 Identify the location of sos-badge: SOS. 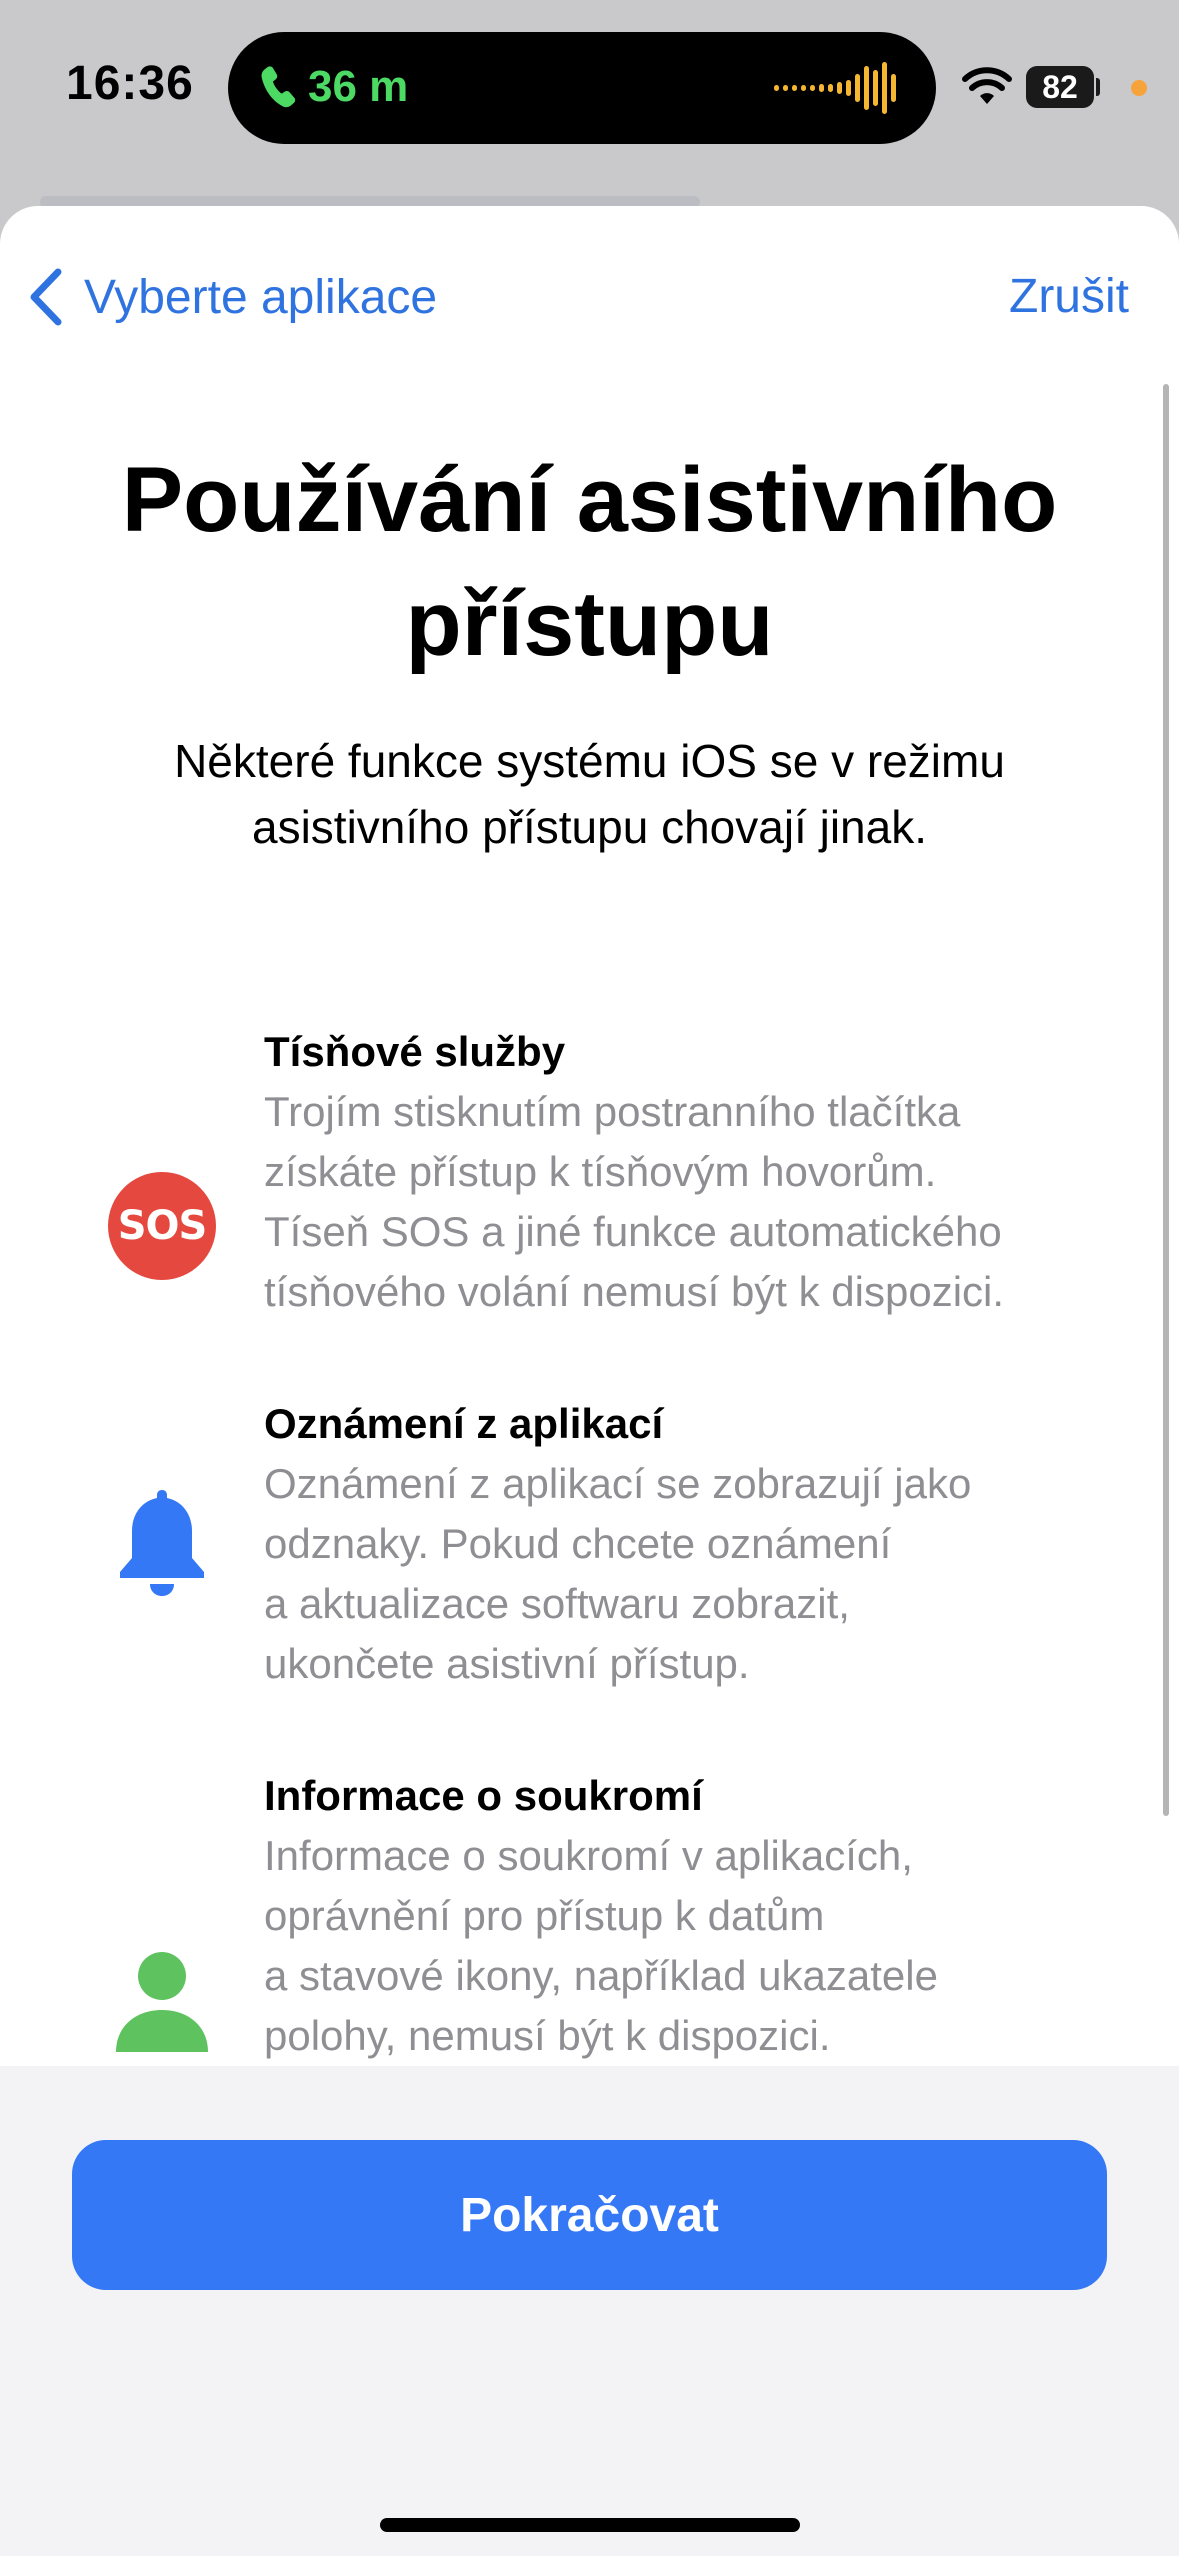
(162, 1226).